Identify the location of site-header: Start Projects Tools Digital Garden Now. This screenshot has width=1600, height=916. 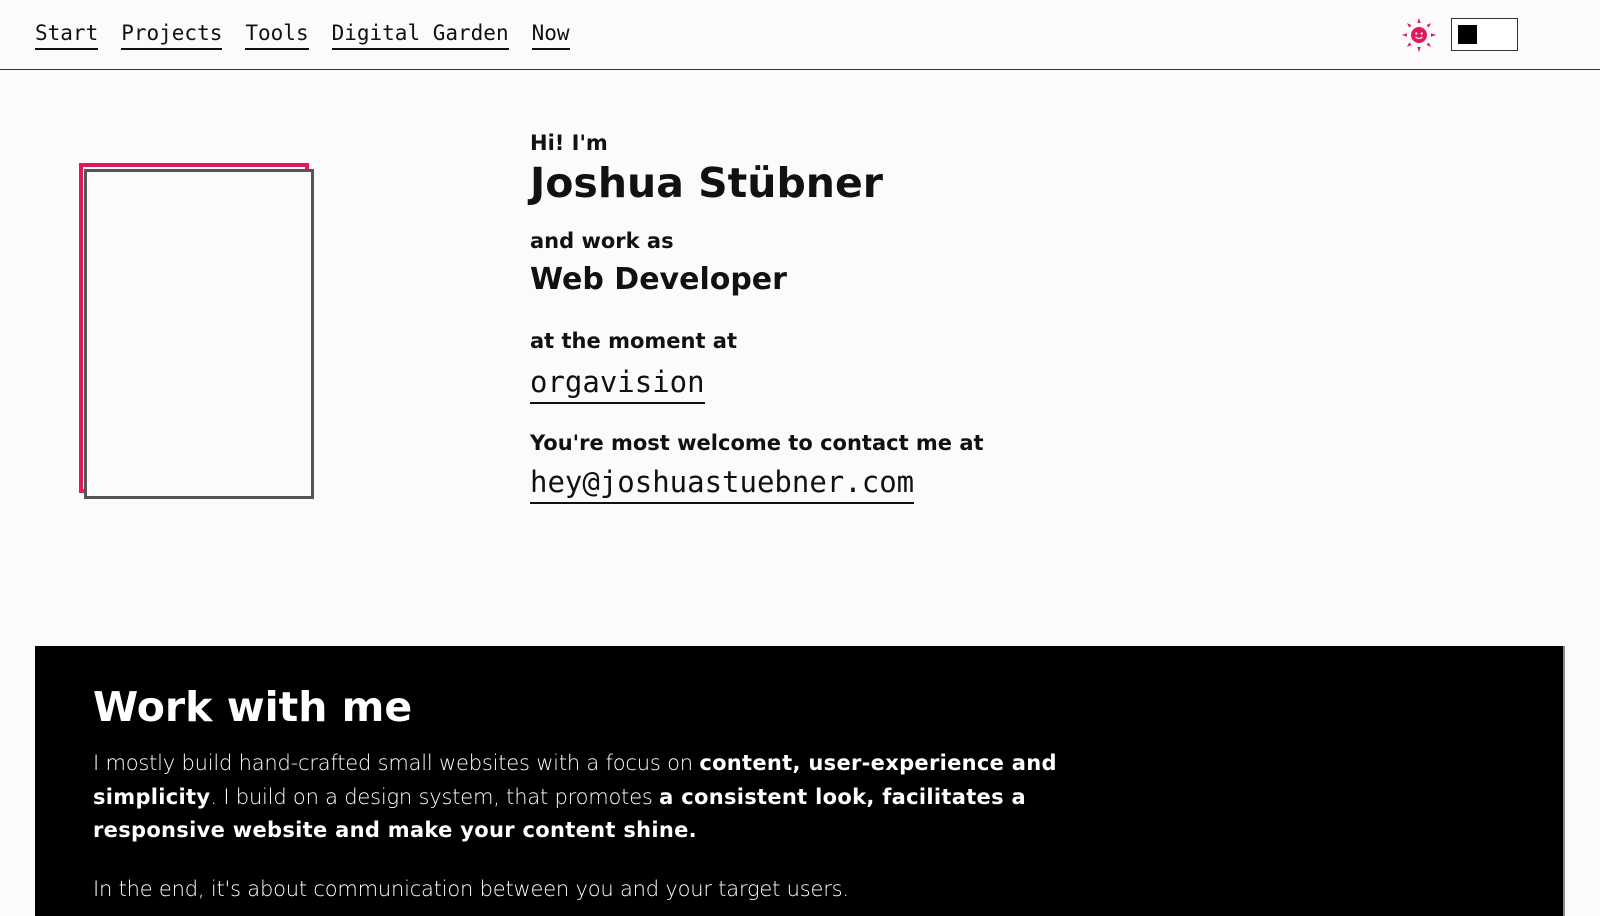
(800, 35).